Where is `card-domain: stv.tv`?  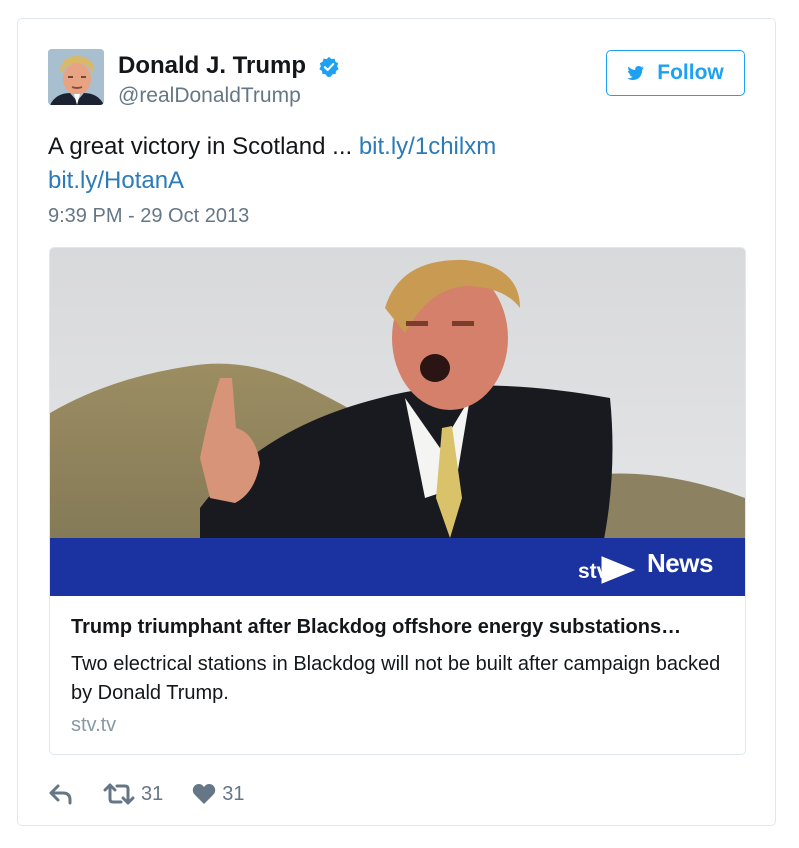 card-domain: stv.tv is located at coordinates (93, 725).